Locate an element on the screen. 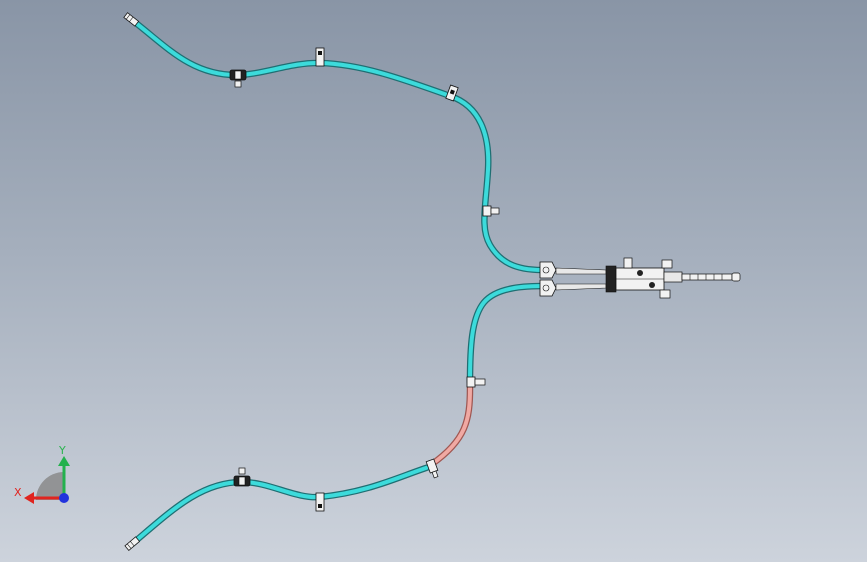 This screenshot has height=562, width=867. x-axis-label: X is located at coordinates (18, 492).